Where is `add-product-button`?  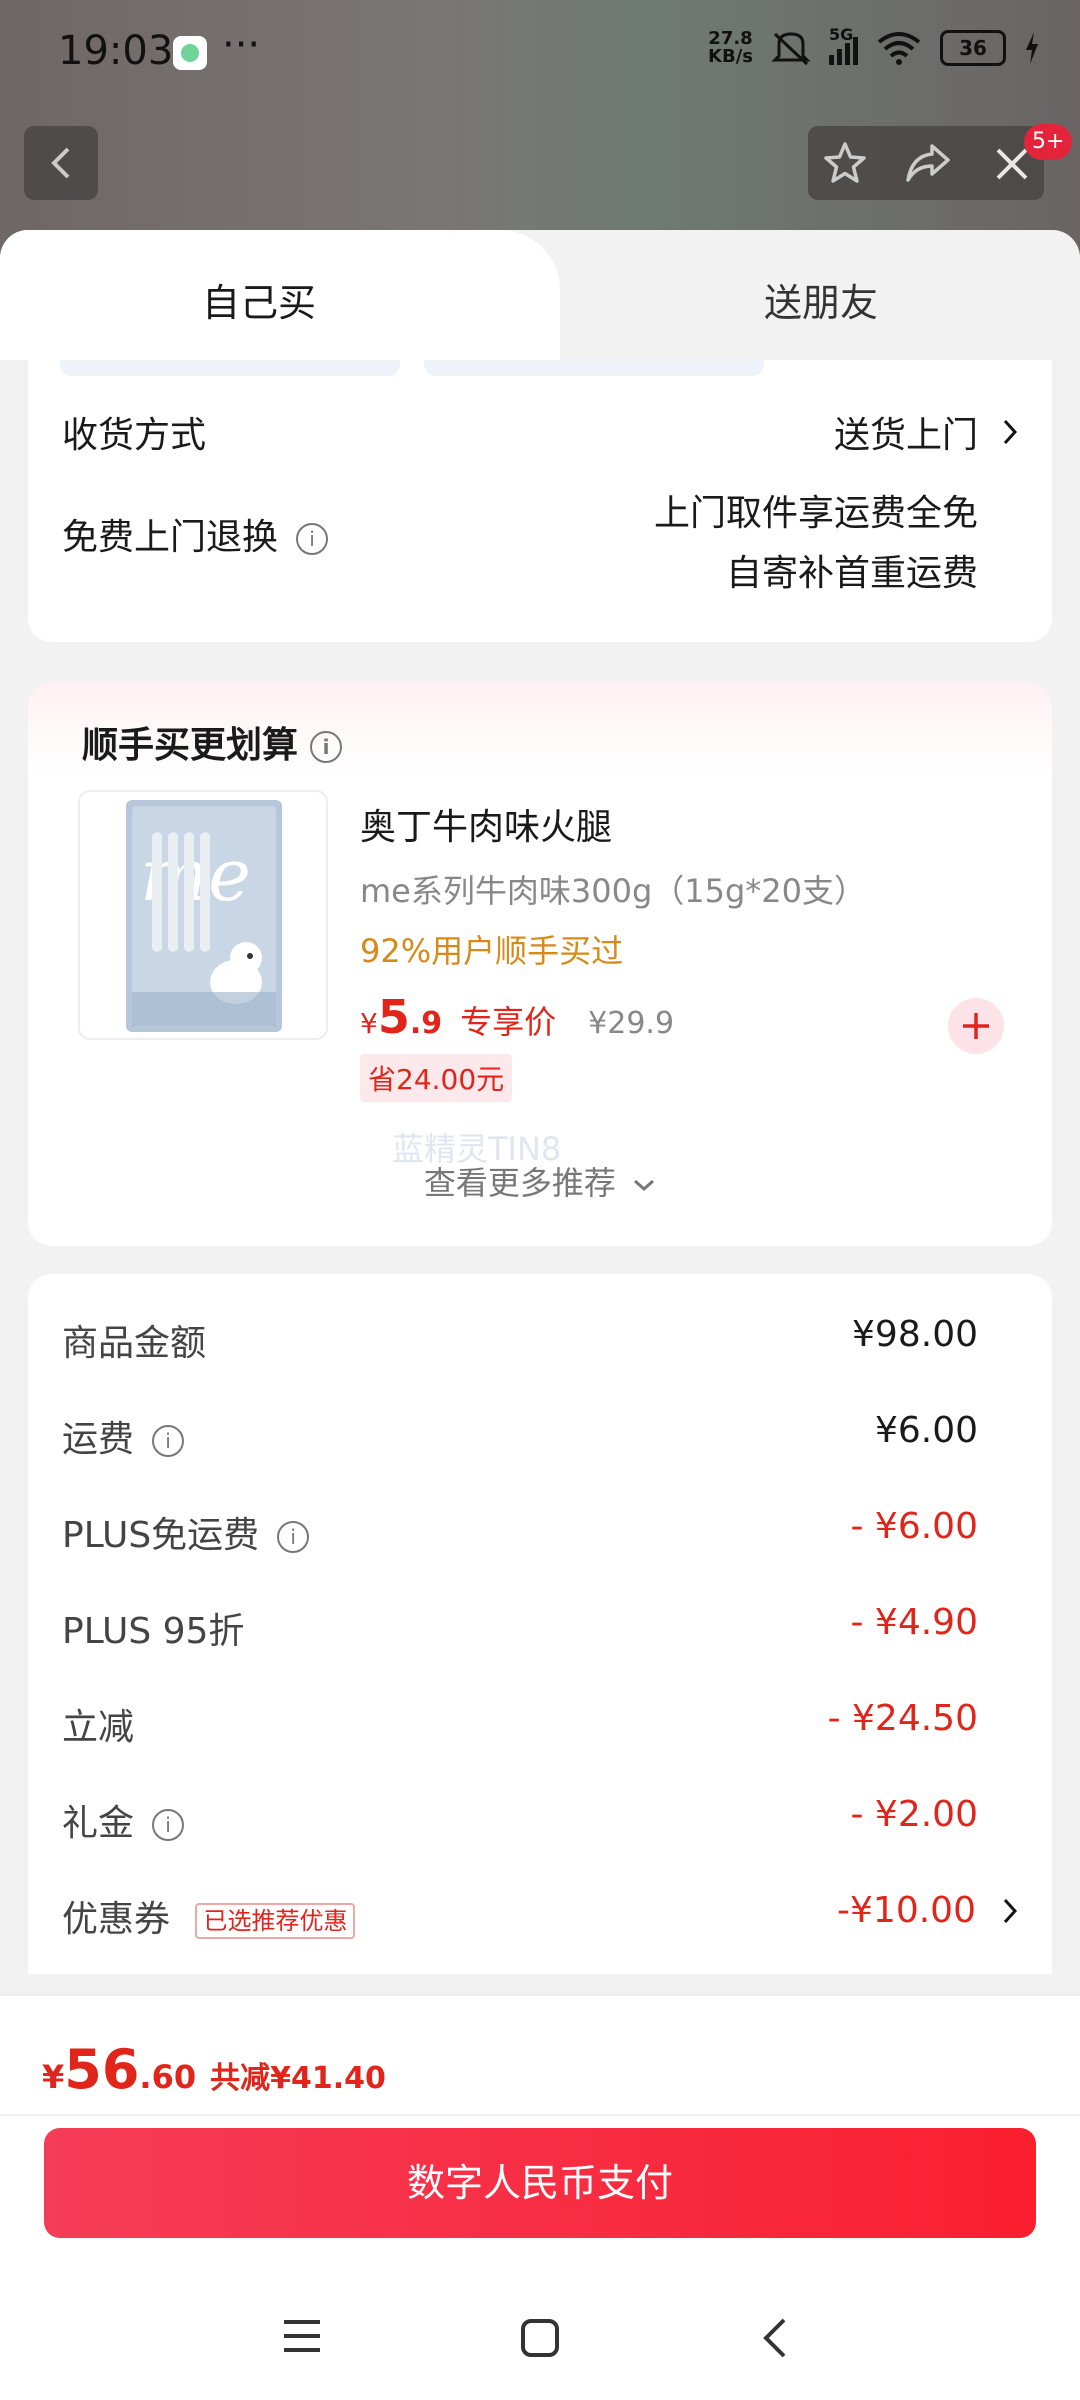
add-product-button is located at coordinates (976, 1026).